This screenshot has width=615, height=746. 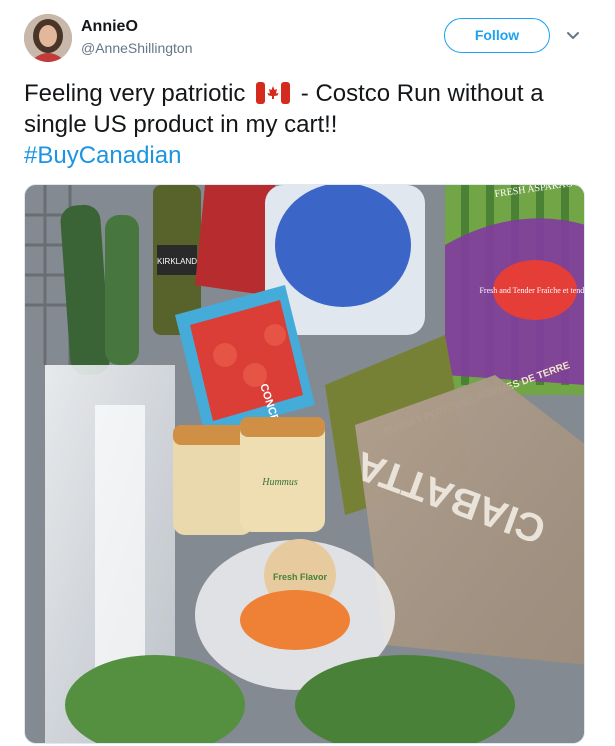 I want to click on hashtag-link: #BuyCanadian, so click(x=102, y=155).